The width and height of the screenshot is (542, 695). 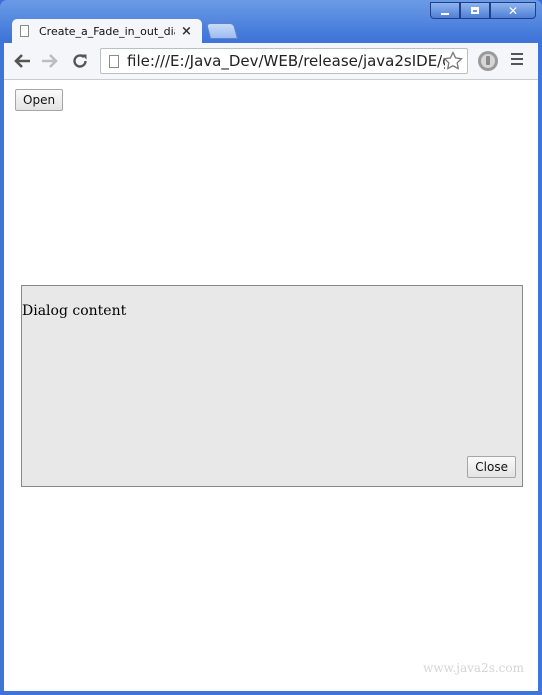 I want to click on reload-button, so click(x=80, y=61).